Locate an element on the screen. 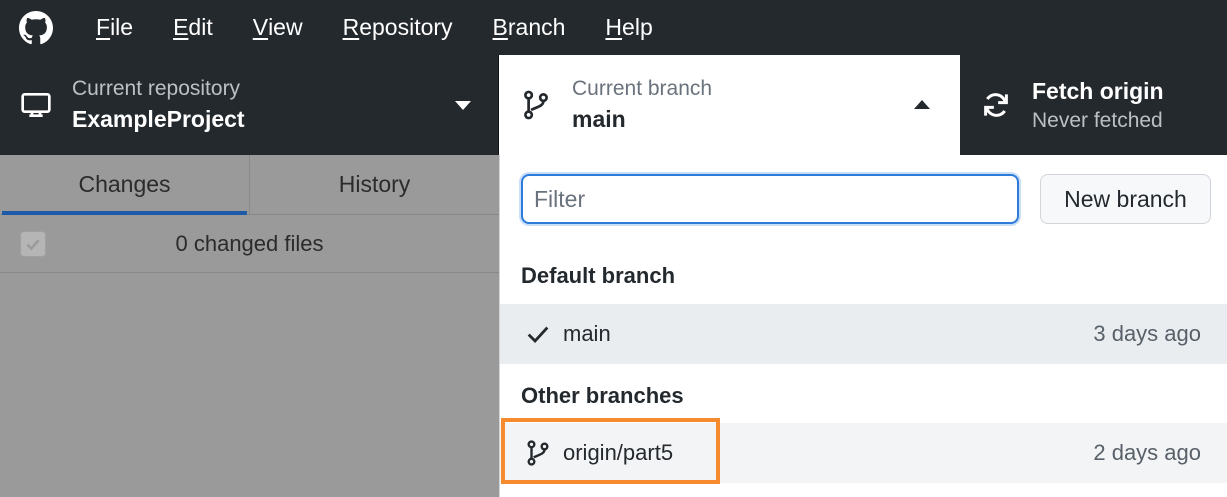  menu-branch-label: ranch is located at coordinates (536, 27).